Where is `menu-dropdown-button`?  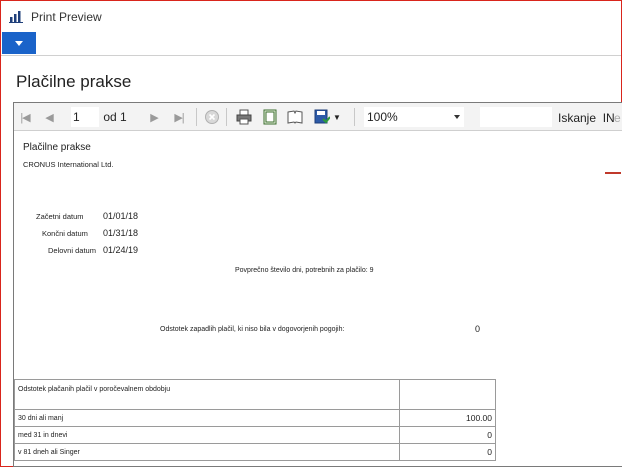
menu-dropdown-button is located at coordinates (19, 43).